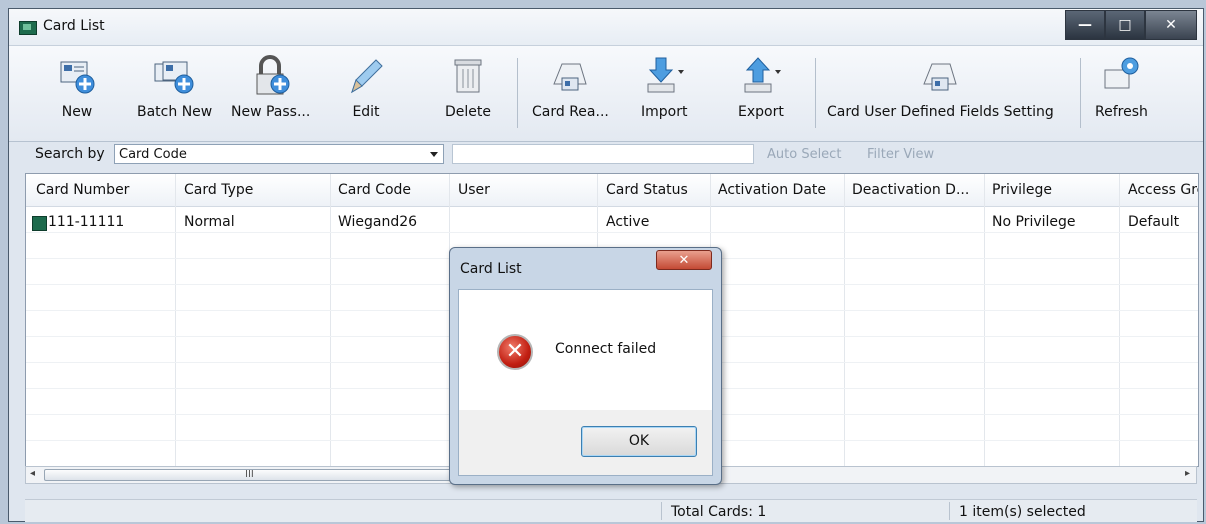 The height and width of the screenshot is (524, 1206). I want to click on dialog-footer: OK, so click(585, 443).